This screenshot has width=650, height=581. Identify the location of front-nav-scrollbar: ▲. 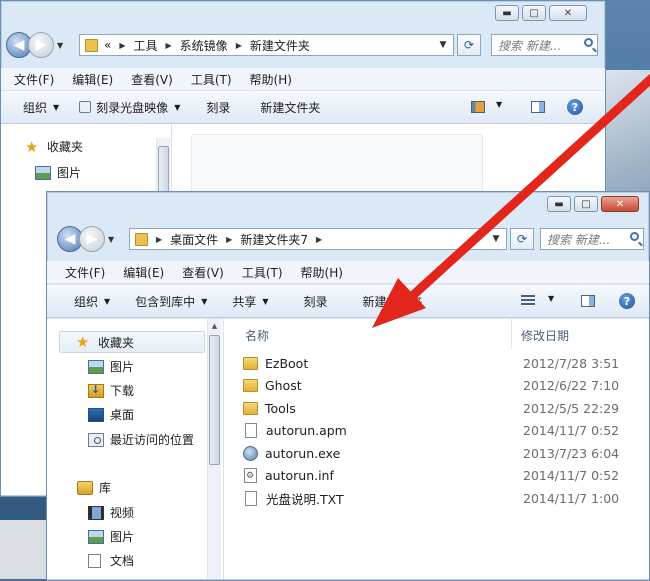
(214, 449).